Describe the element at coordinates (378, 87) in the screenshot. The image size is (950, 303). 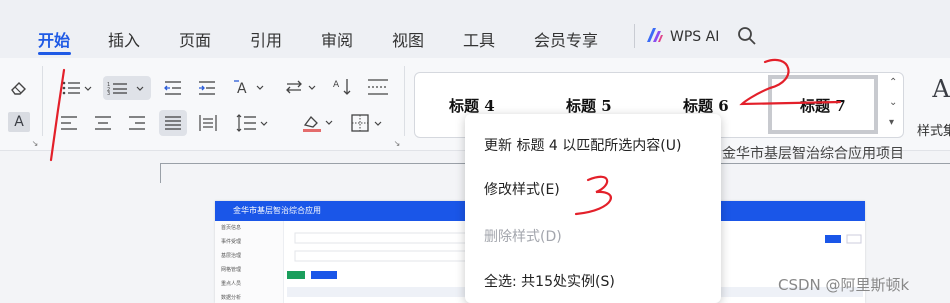
I see `distributed-icon` at that location.